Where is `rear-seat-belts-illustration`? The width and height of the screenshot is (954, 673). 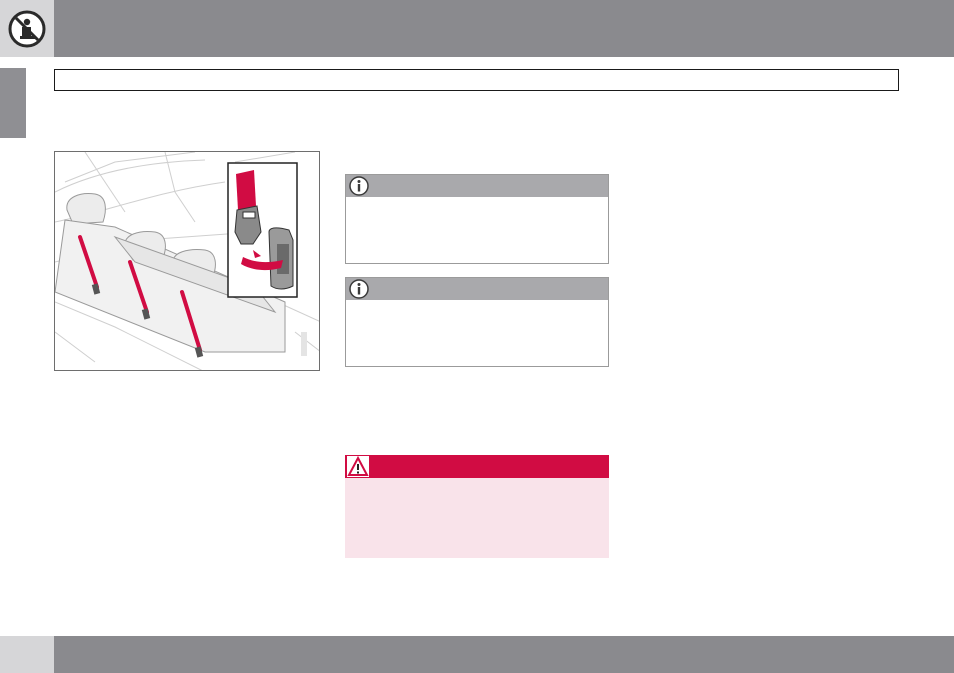
rear-seat-belts-illustration is located at coordinates (187, 261).